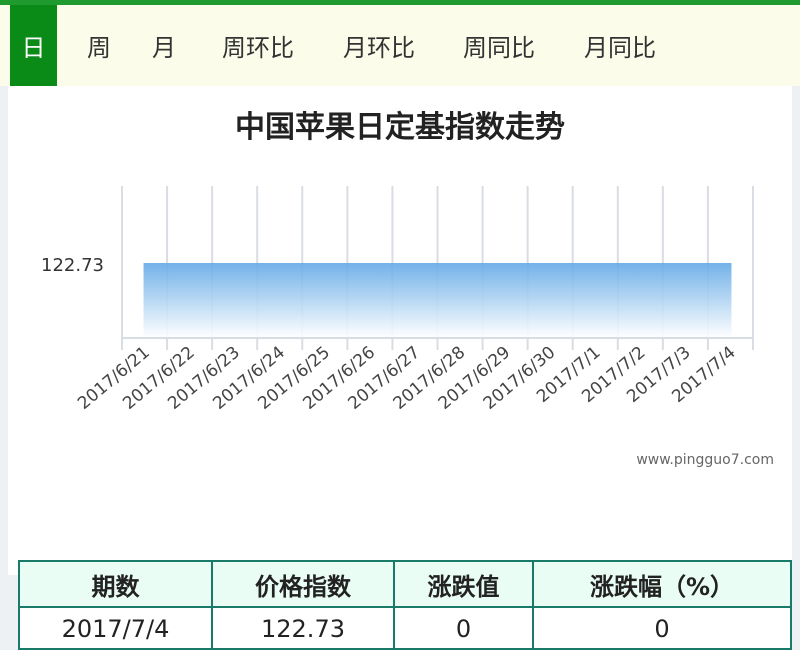  Describe the element at coordinates (304, 629) in the screenshot. I see `cell-price-index: 122.73` at that location.